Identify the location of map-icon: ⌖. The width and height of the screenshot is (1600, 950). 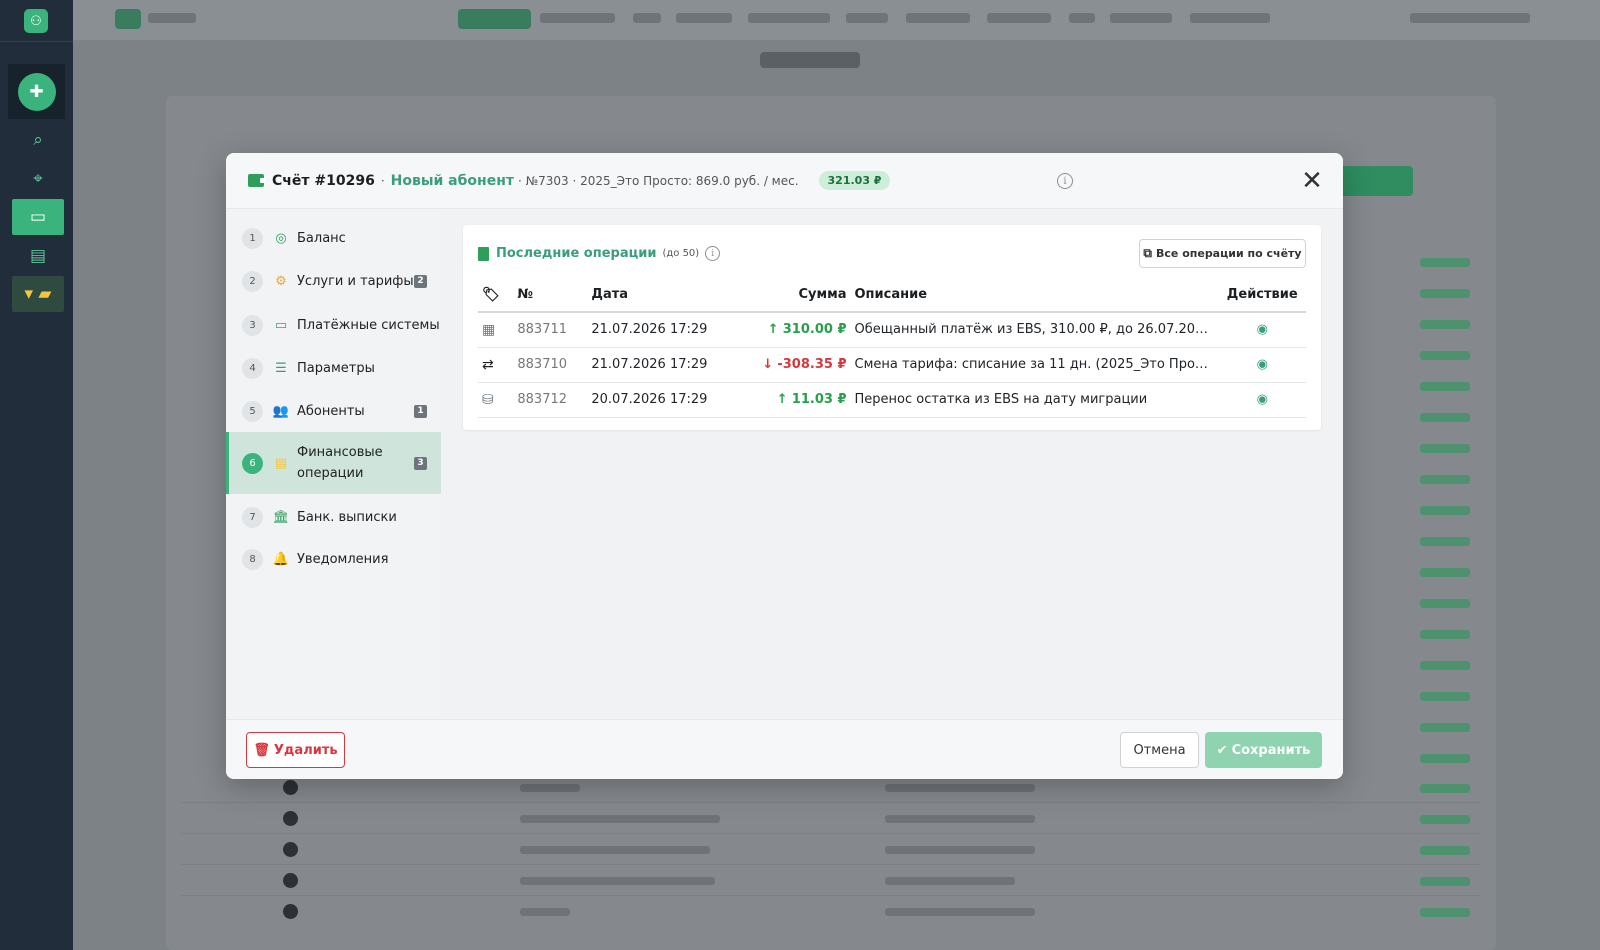
(38, 179).